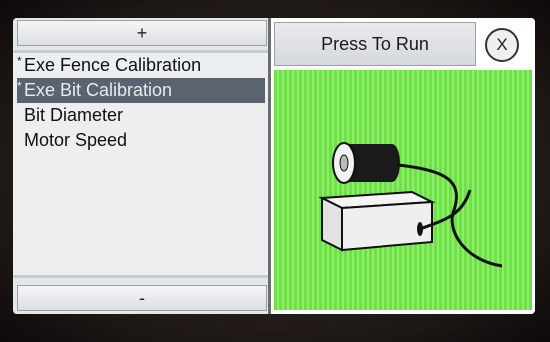 Image resolution: width=550 pixels, height=342 pixels. What do you see at coordinates (140, 140) in the screenshot?
I see `menu-item-motor-speed: Motor Speed` at bounding box center [140, 140].